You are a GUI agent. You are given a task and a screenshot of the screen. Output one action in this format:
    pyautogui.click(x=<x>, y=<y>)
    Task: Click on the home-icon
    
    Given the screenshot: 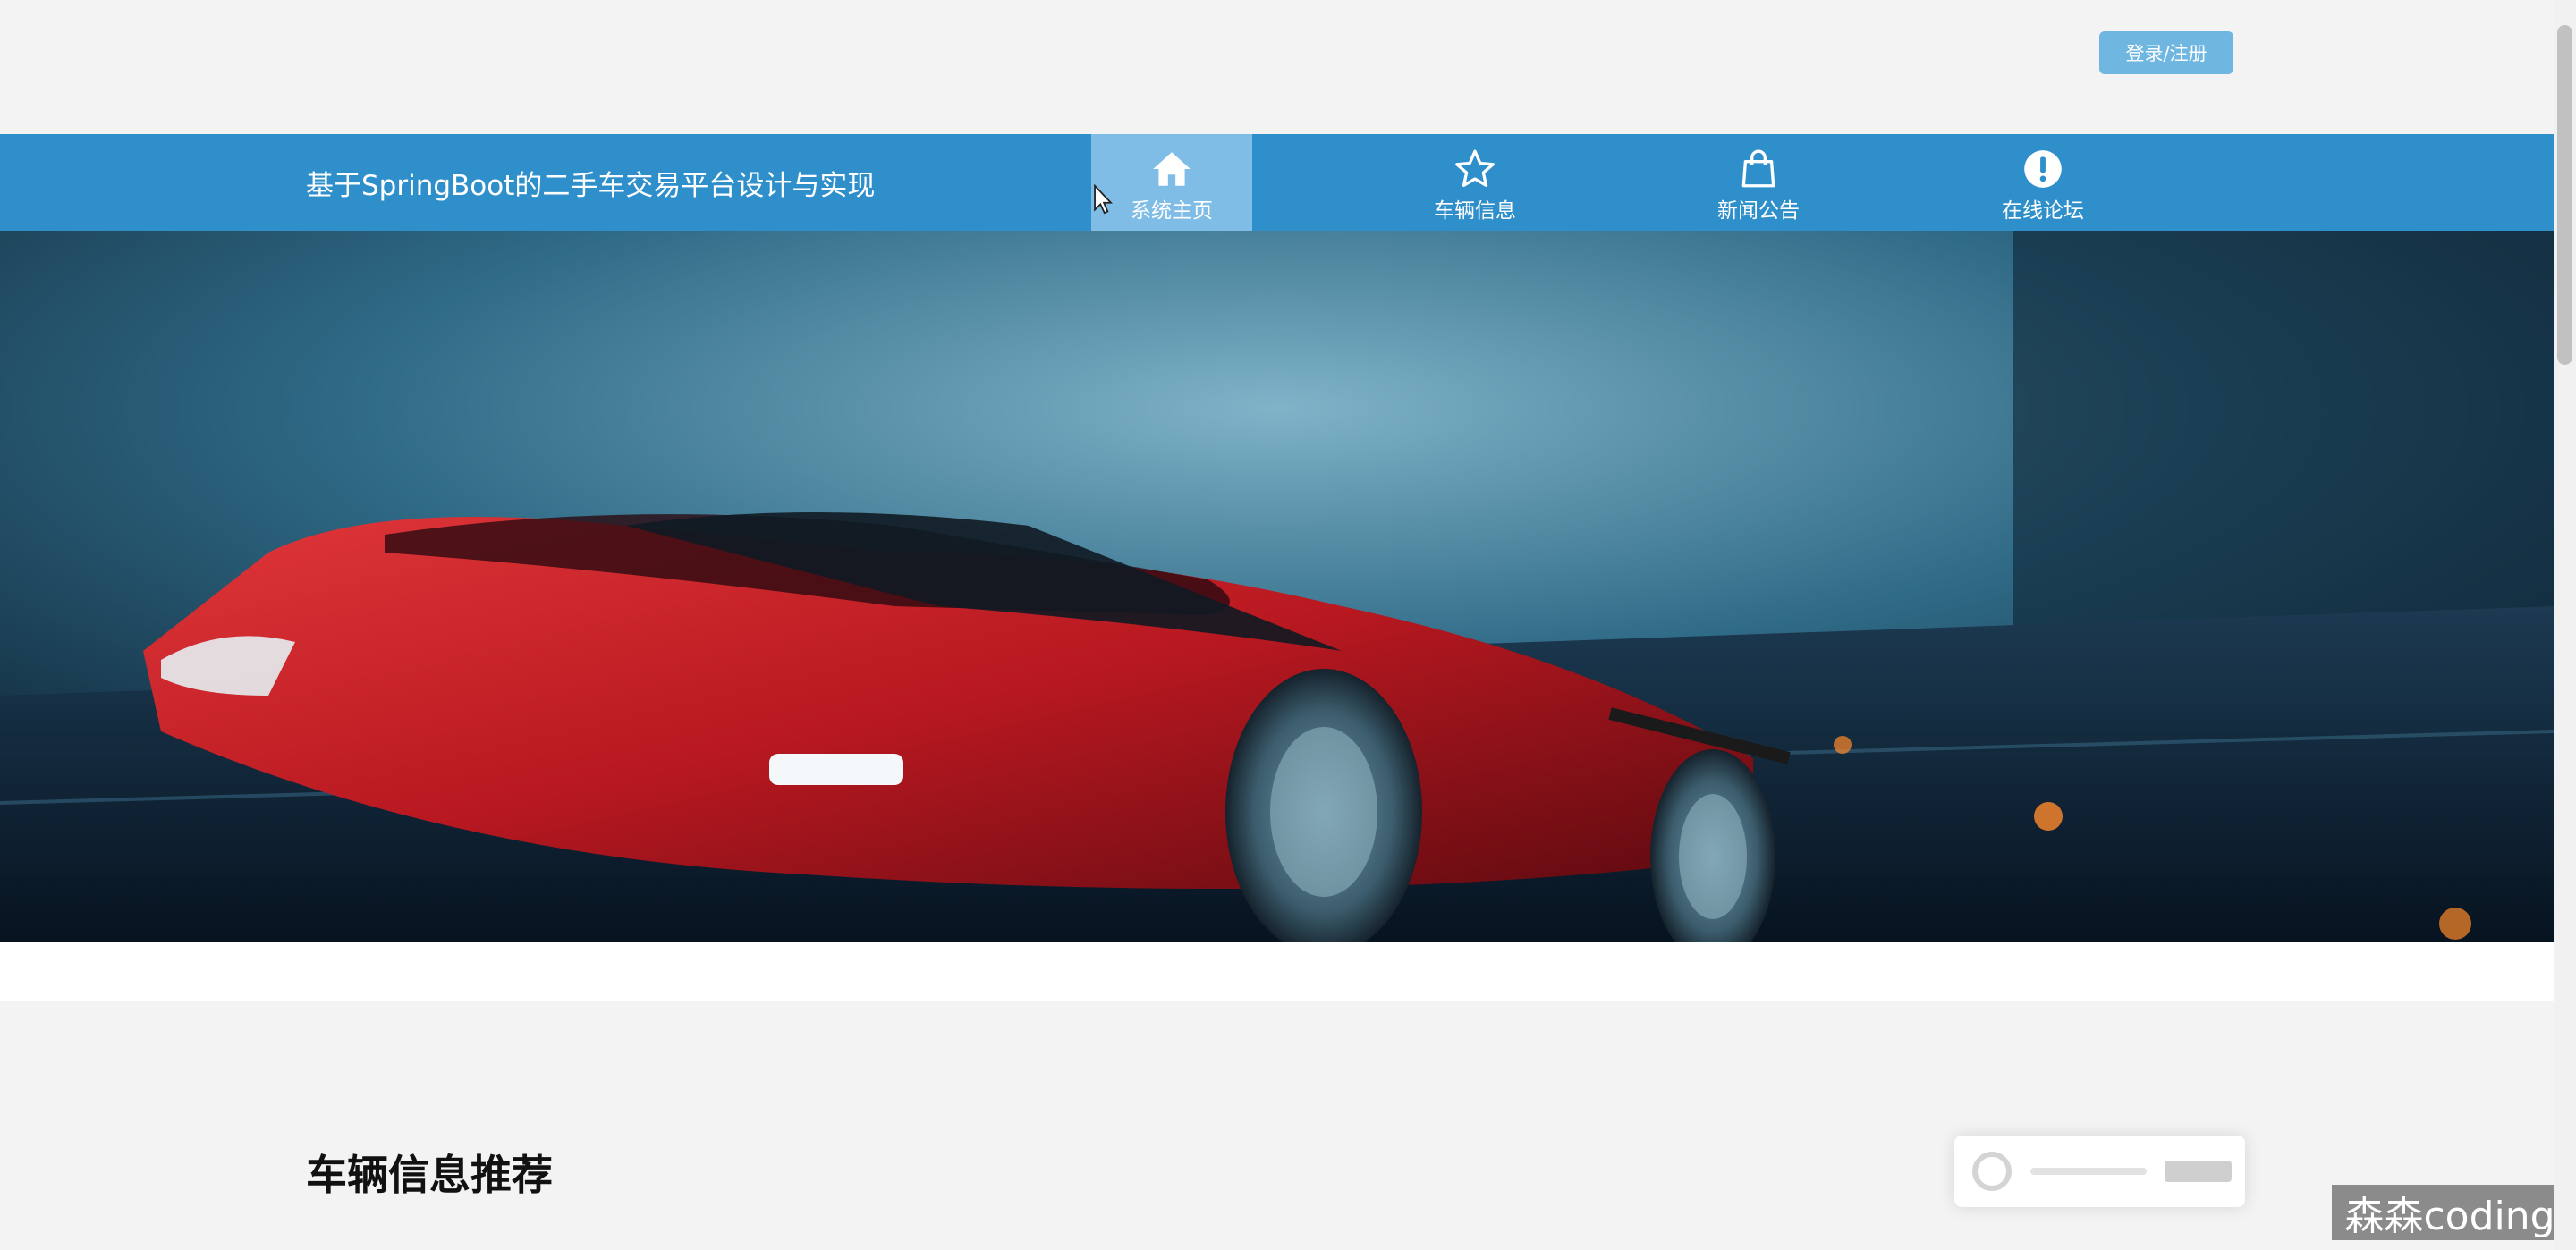 What is the action you would take?
    pyautogui.click(x=1172, y=169)
    